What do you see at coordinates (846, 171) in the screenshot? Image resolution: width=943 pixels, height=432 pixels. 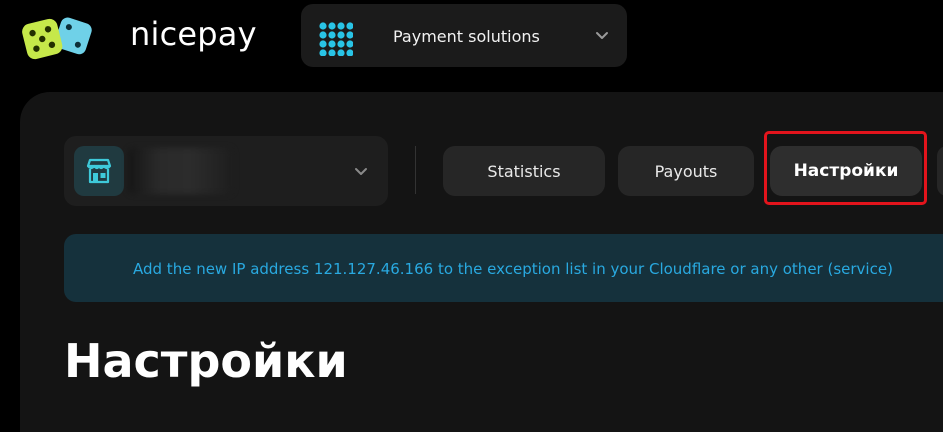 I see `tab-settings: Настройки` at bounding box center [846, 171].